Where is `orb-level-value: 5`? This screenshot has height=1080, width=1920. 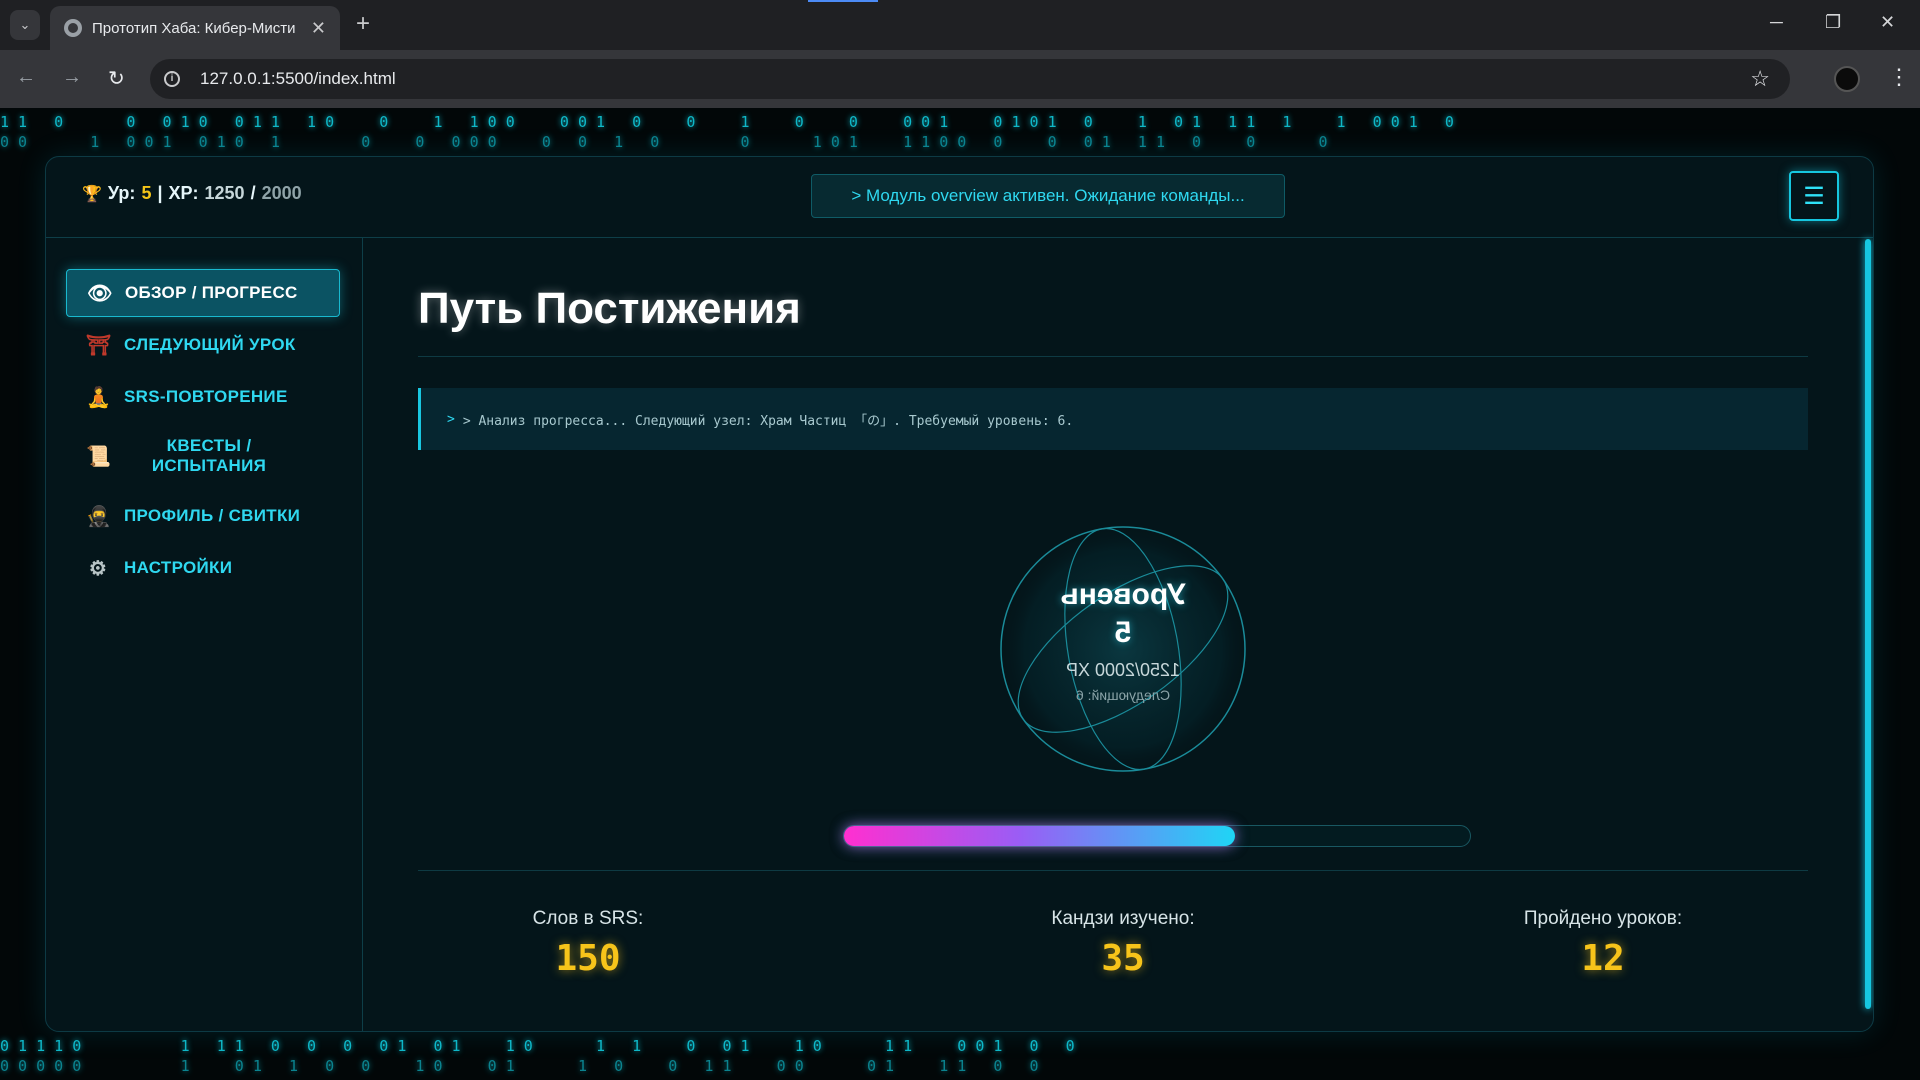
orb-level-value: 5 is located at coordinates (1123, 632).